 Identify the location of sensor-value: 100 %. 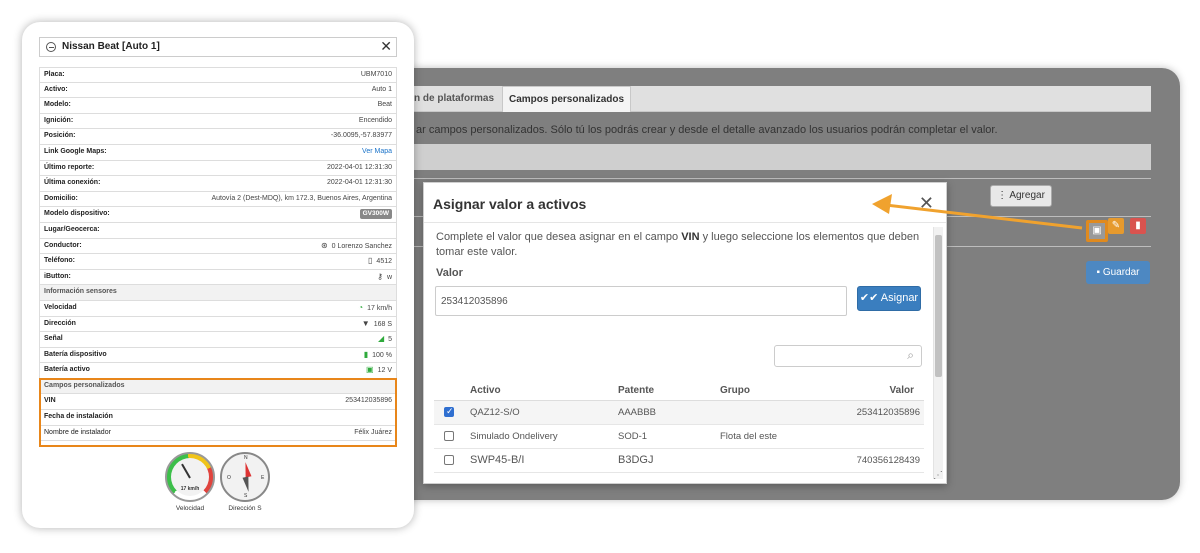
(382, 355).